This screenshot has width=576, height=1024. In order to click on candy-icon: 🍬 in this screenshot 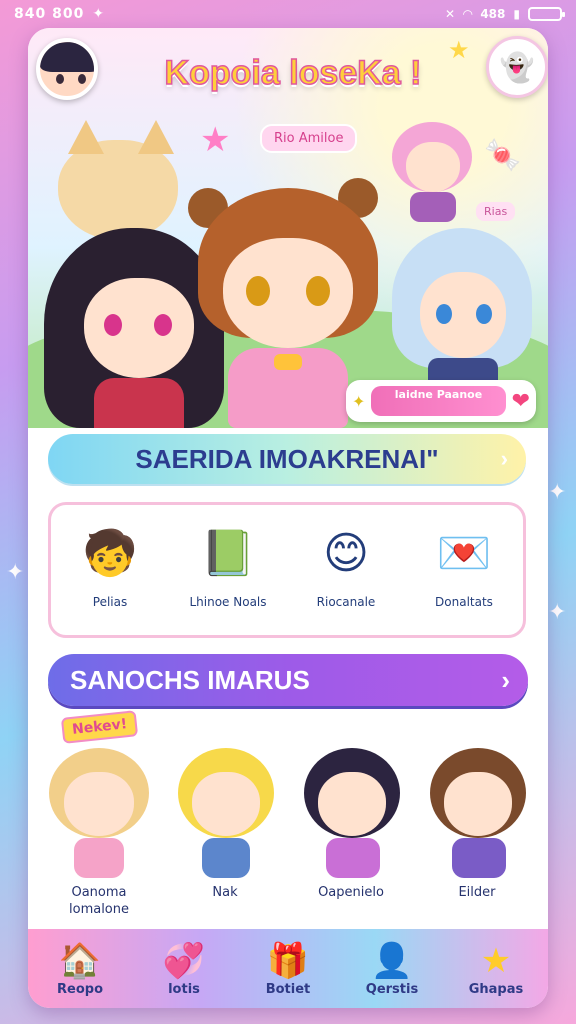, I will do `click(503, 155)`.